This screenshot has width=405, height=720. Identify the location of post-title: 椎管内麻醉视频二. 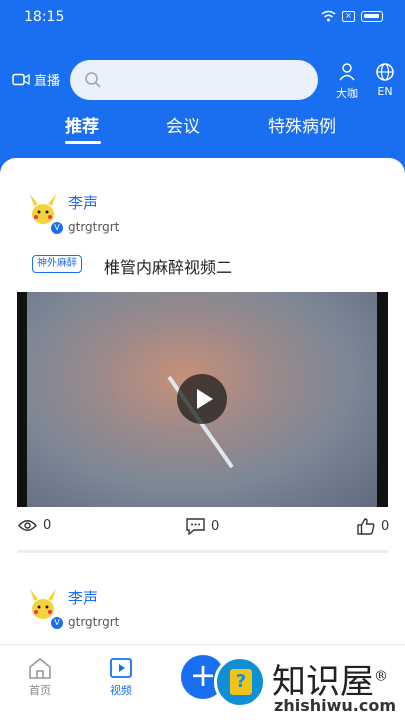
(168, 266).